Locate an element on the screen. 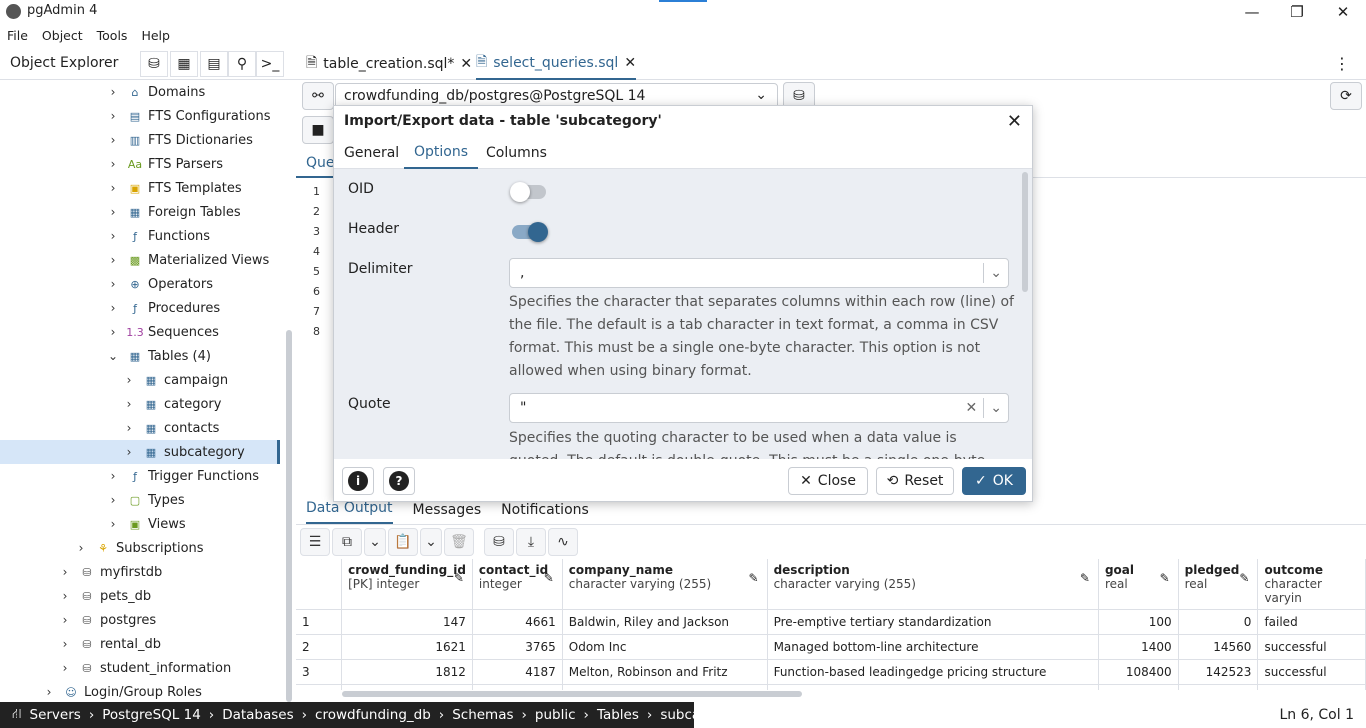  tree-item: › ▦ category is located at coordinates (140, 404).